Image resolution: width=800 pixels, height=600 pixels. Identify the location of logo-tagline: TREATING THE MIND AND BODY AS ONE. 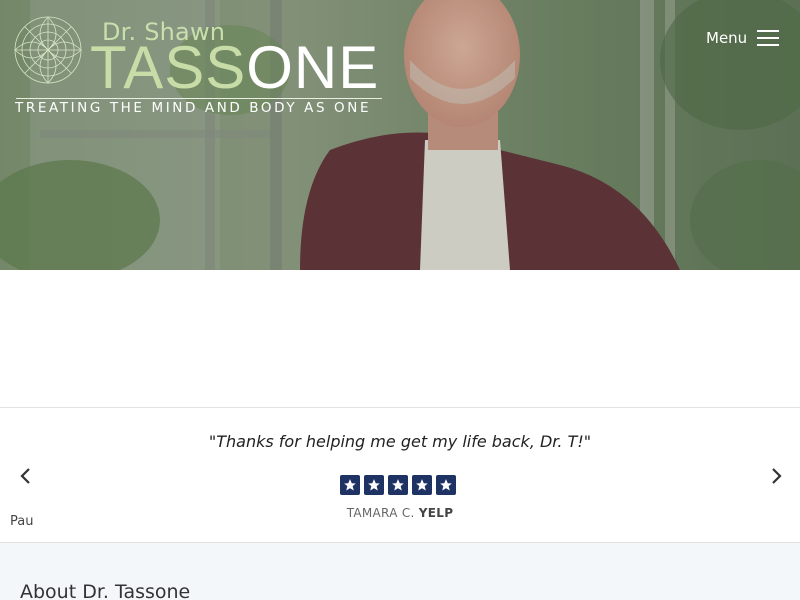
(193, 108).